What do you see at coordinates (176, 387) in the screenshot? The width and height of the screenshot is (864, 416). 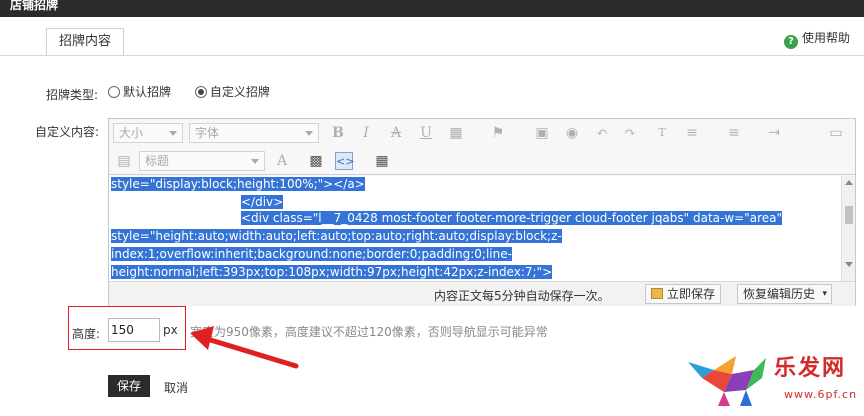 I see `cancel-link: 取消` at bounding box center [176, 387].